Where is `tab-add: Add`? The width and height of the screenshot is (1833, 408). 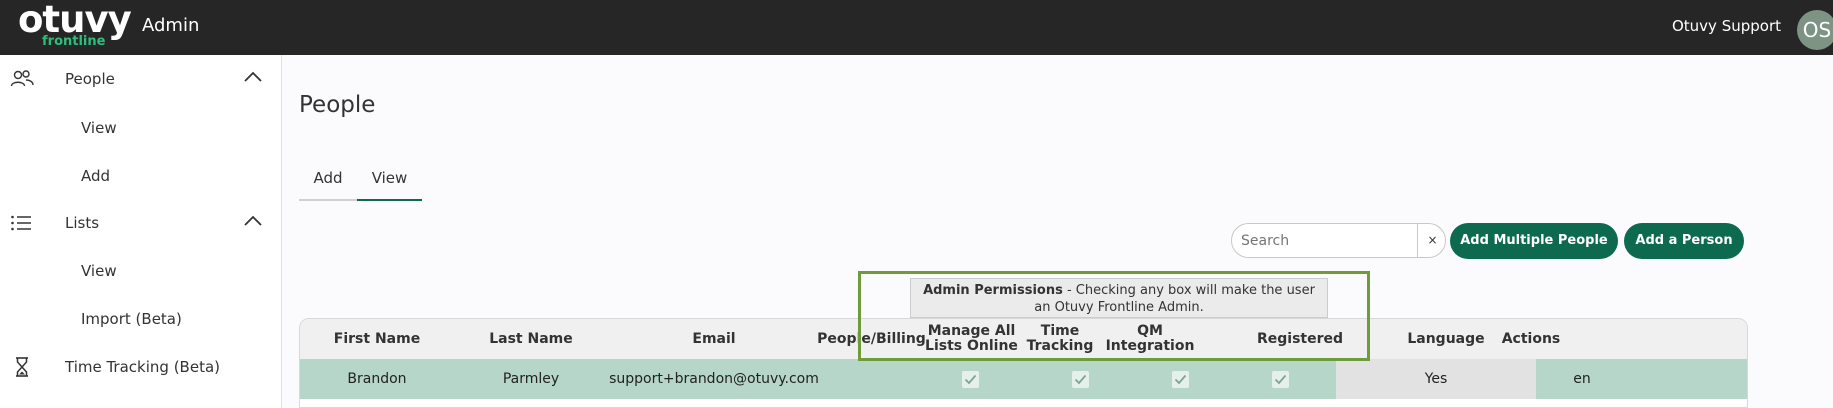
tab-add: Add is located at coordinates (328, 181).